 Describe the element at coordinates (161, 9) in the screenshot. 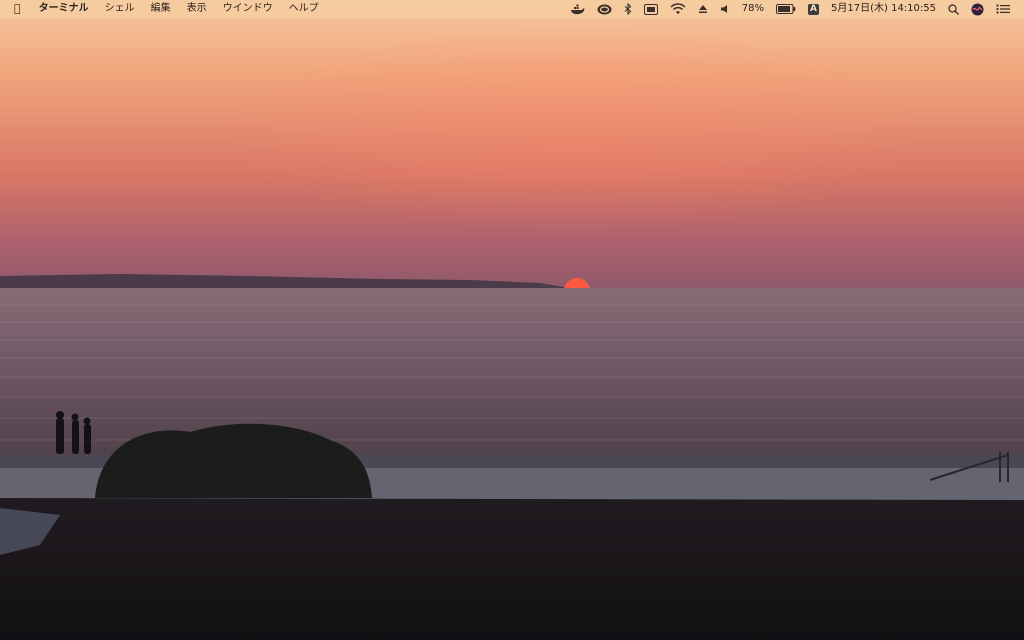

I see `menu-edit: 編集` at that location.